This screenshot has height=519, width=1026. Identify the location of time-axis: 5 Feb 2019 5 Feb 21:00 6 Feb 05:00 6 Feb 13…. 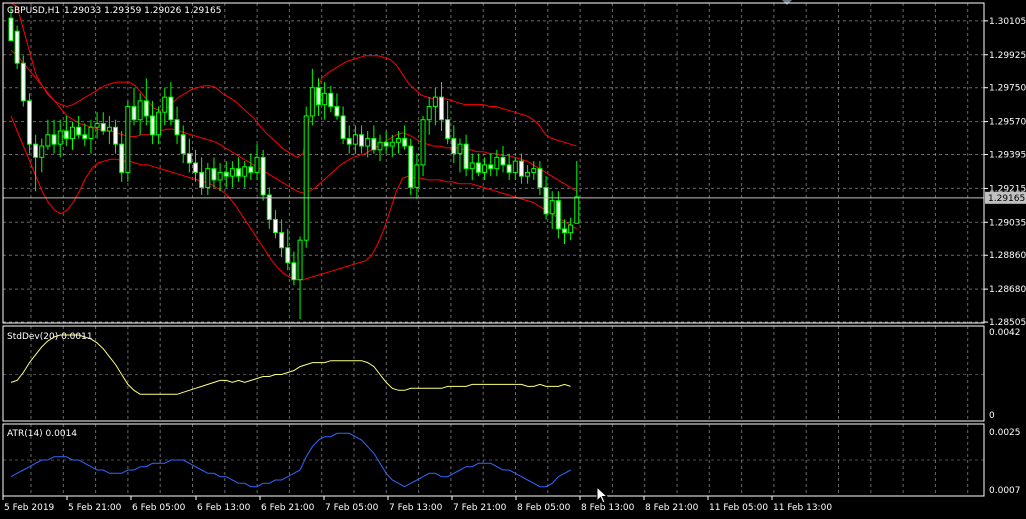
(417, 504).